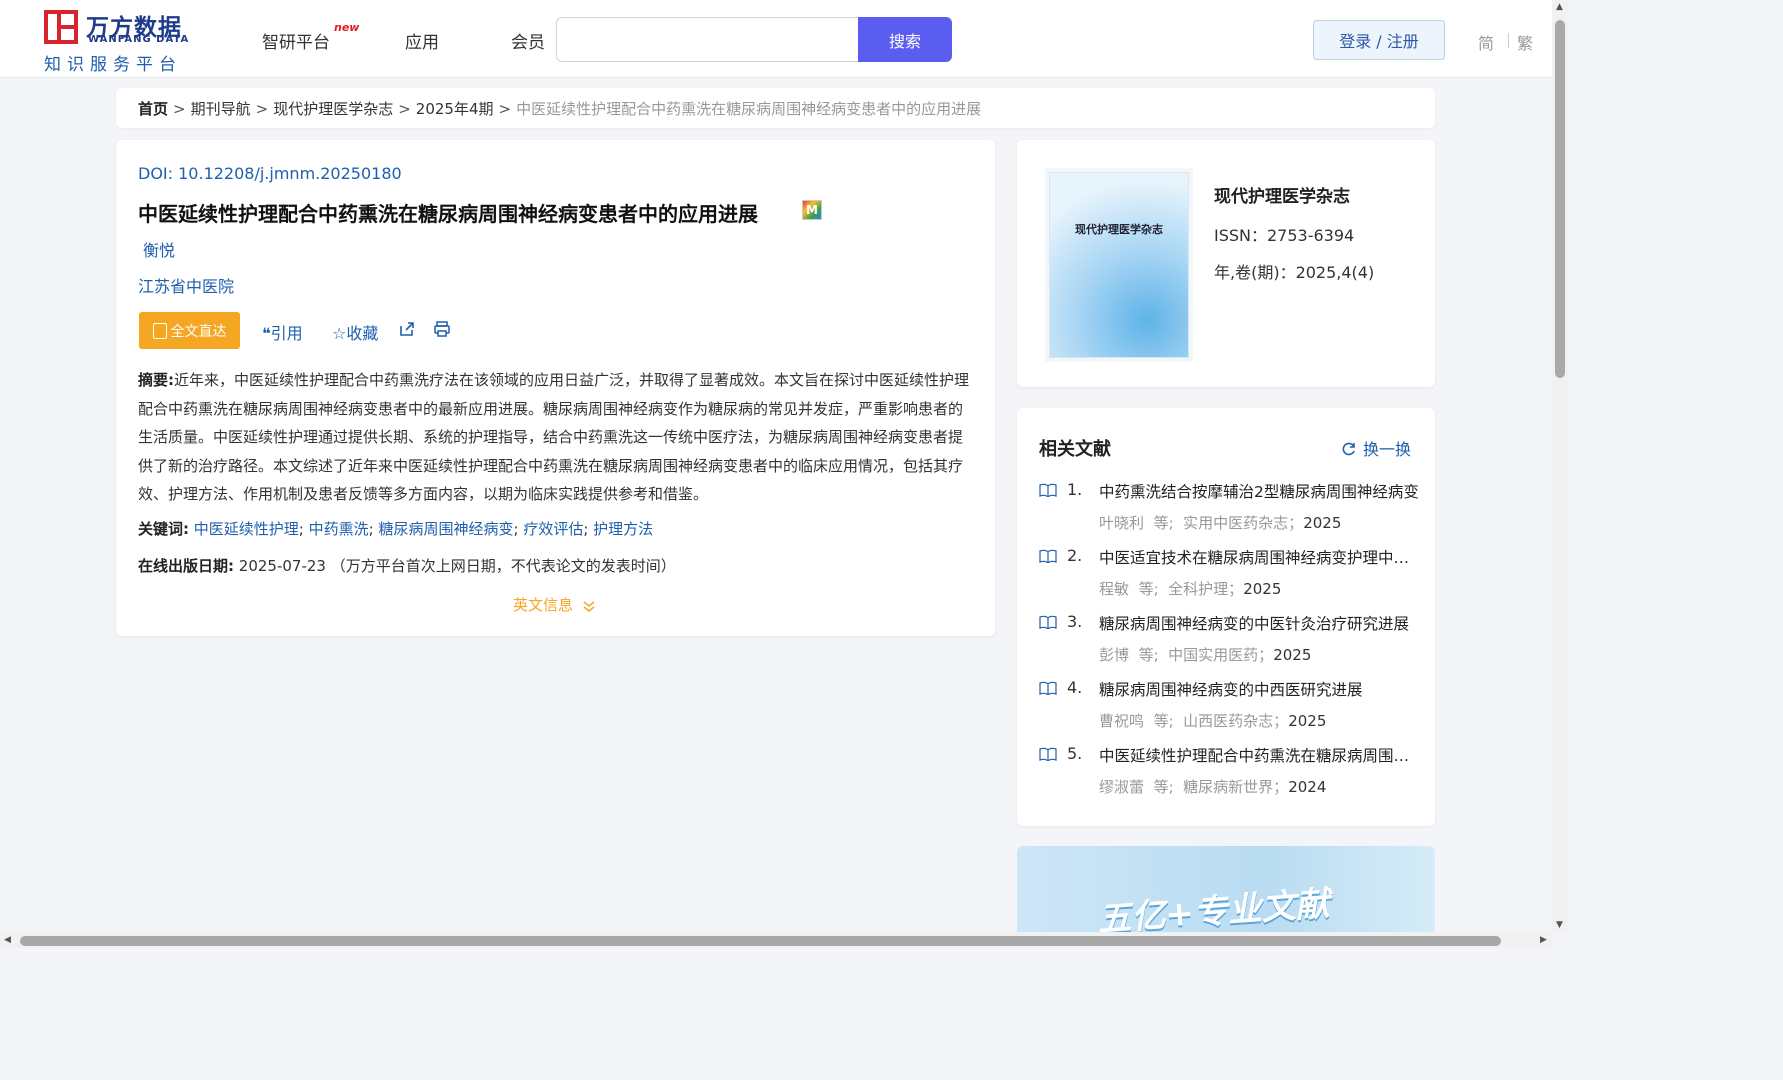 The width and height of the screenshot is (1783, 1080). What do you see at coordinates (1075, 687) in the screenshot?
I see `related-index: 4.` at bounding box center [1075, 687].